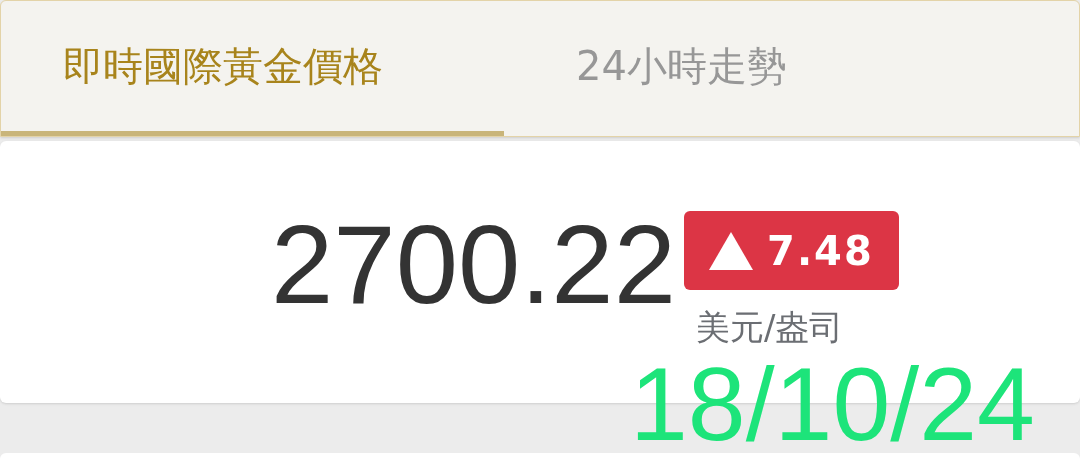 The image size is (1080, 469). I want to click on up-triangle-icon, so click(731, 250).